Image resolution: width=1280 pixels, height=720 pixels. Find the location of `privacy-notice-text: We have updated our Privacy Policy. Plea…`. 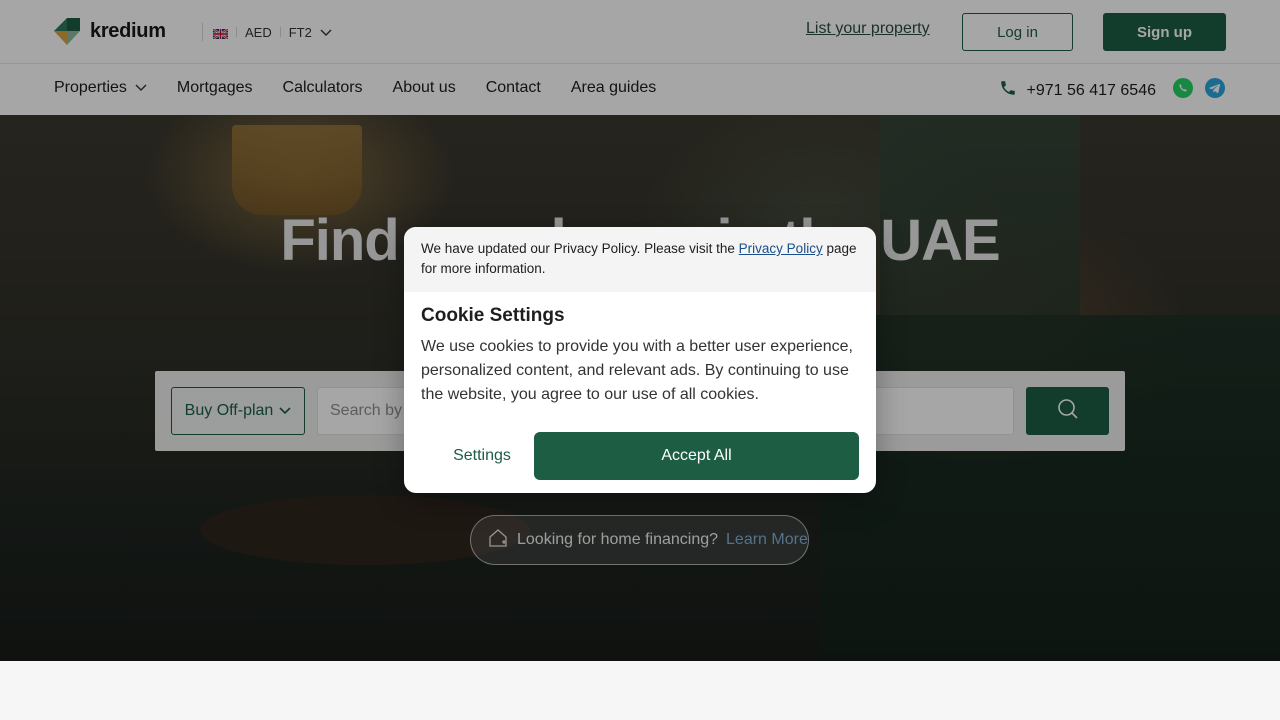

privacy-notice-text: We have updated our Privacy Policy. Plea… is located at coordinates (580, 248).